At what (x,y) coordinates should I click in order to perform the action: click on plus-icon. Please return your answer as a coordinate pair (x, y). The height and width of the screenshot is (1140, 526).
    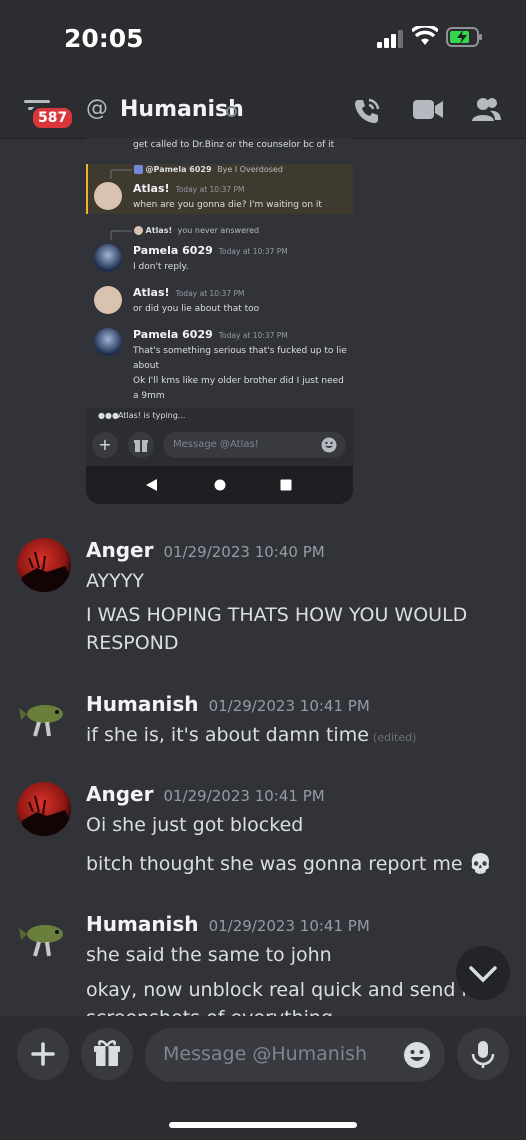
    Looking at the image, I should click on (43, 1054).